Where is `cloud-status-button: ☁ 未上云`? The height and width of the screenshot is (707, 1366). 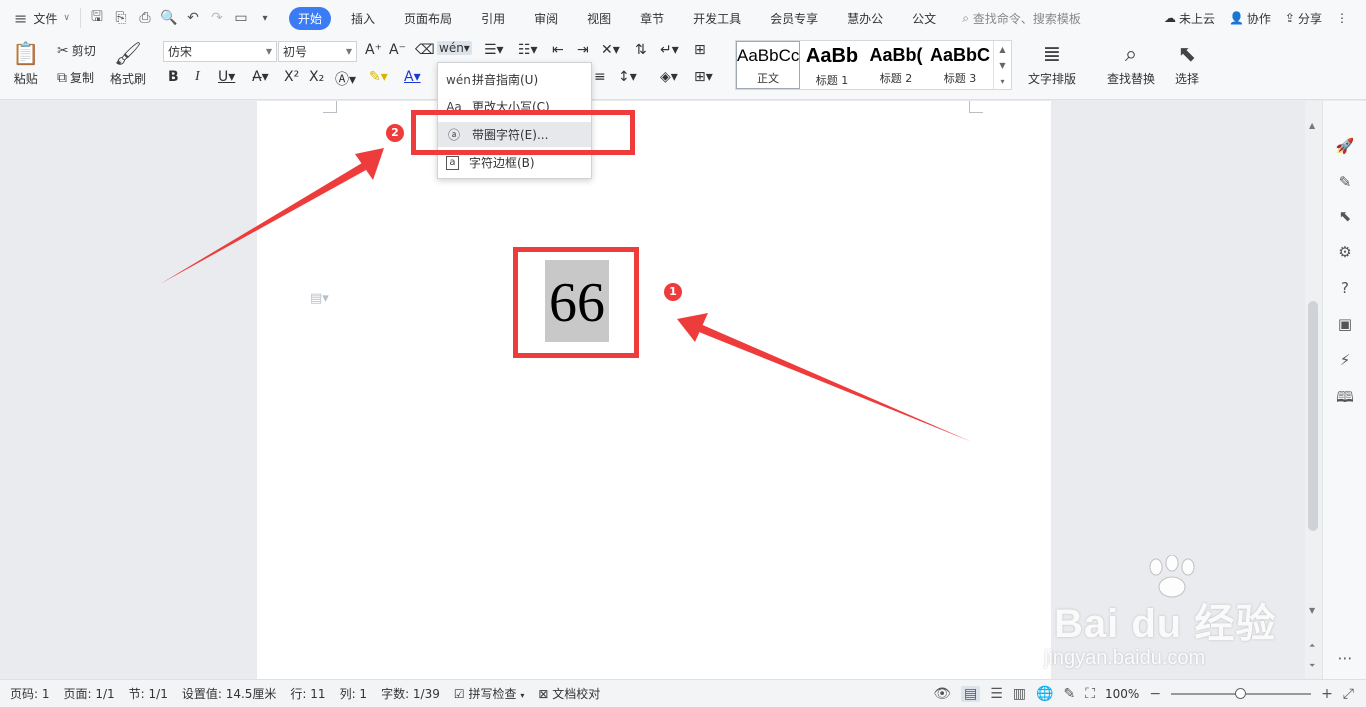
cloud-status-button: ☁ 未上云 is located at coordinates (1189, 18).